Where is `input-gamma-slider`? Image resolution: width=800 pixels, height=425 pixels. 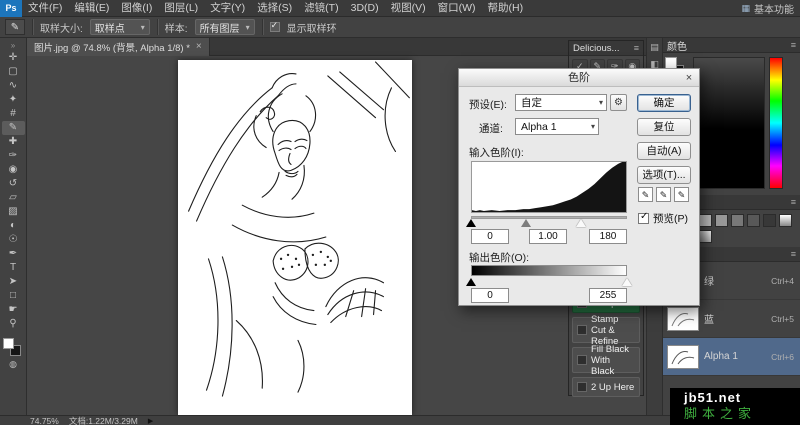 input-gamma-slider is located at coordinates (526, 223).